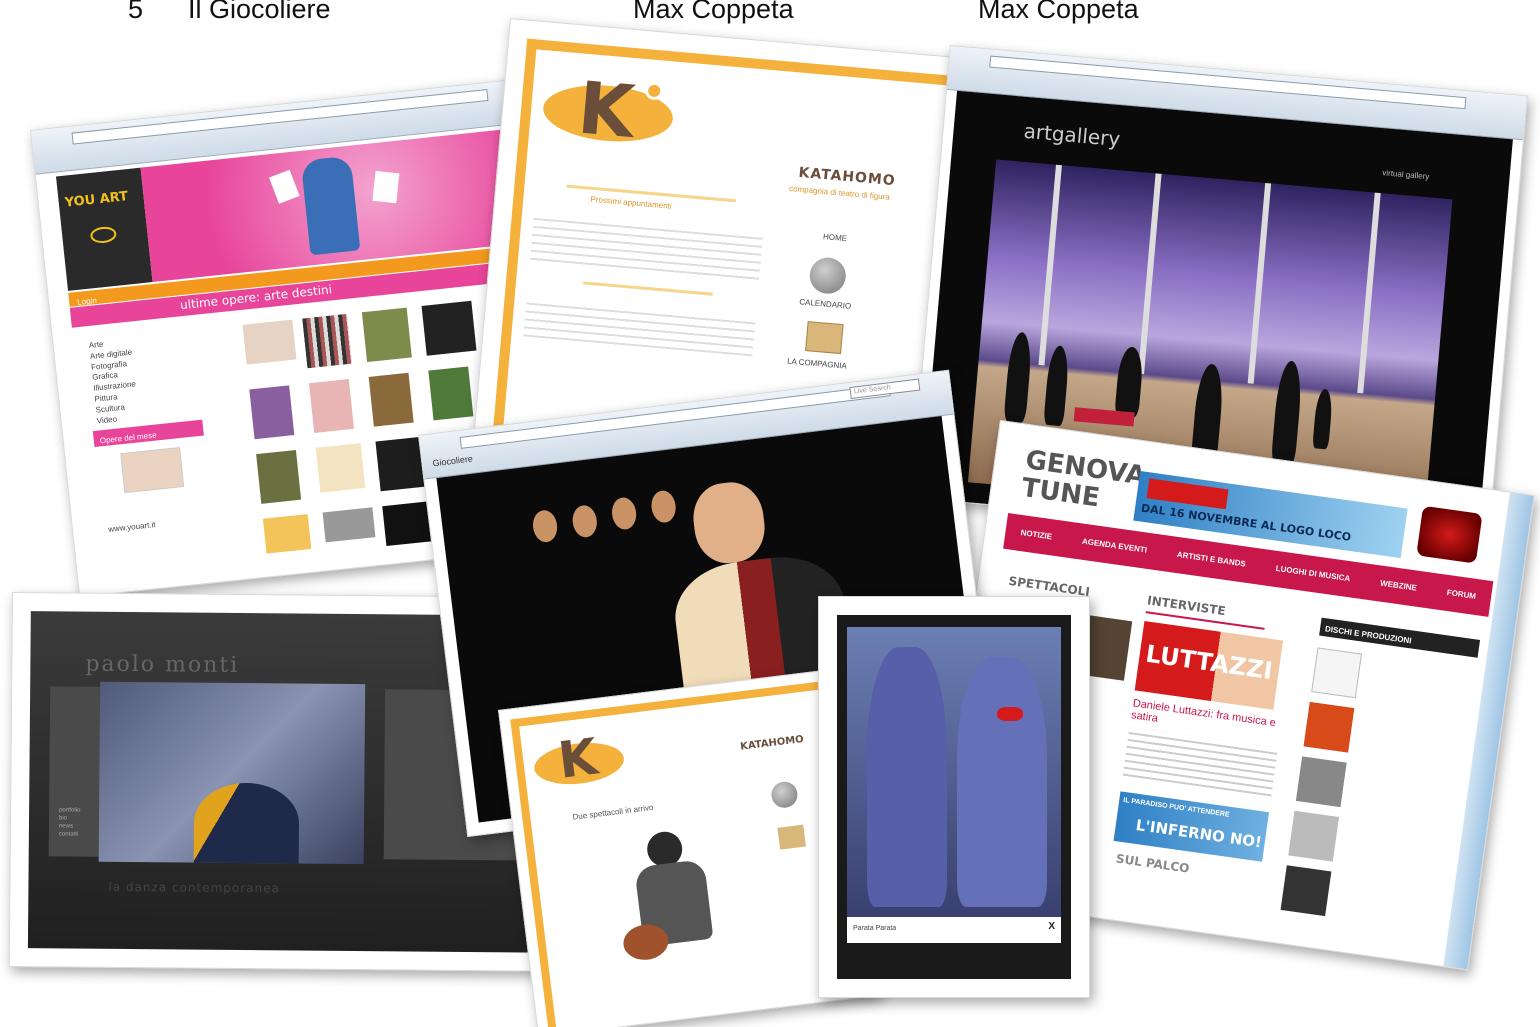  What do you see at coordinates (1010, 714) in the screenshot?
I see `red-bowtie` at bounding box center [1010, 714].